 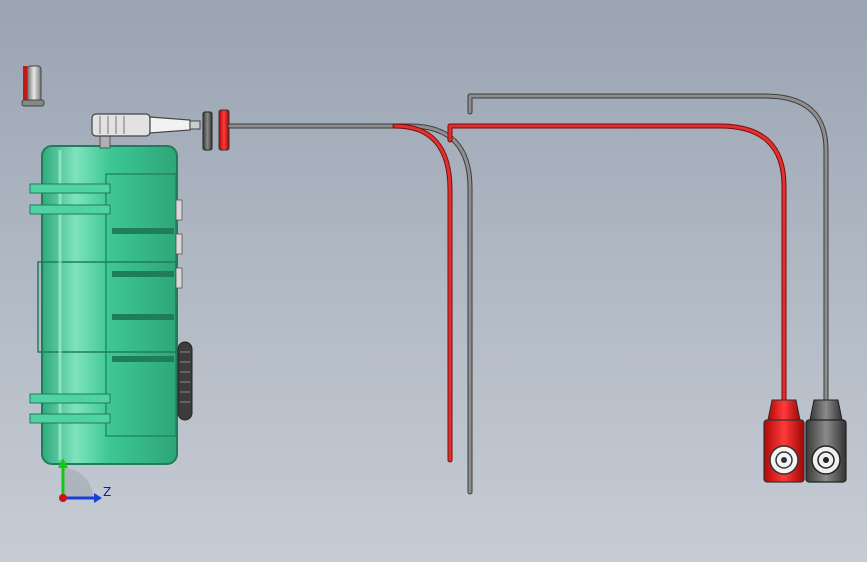 I want to click on connector-housing, so click(x=111, y=299).